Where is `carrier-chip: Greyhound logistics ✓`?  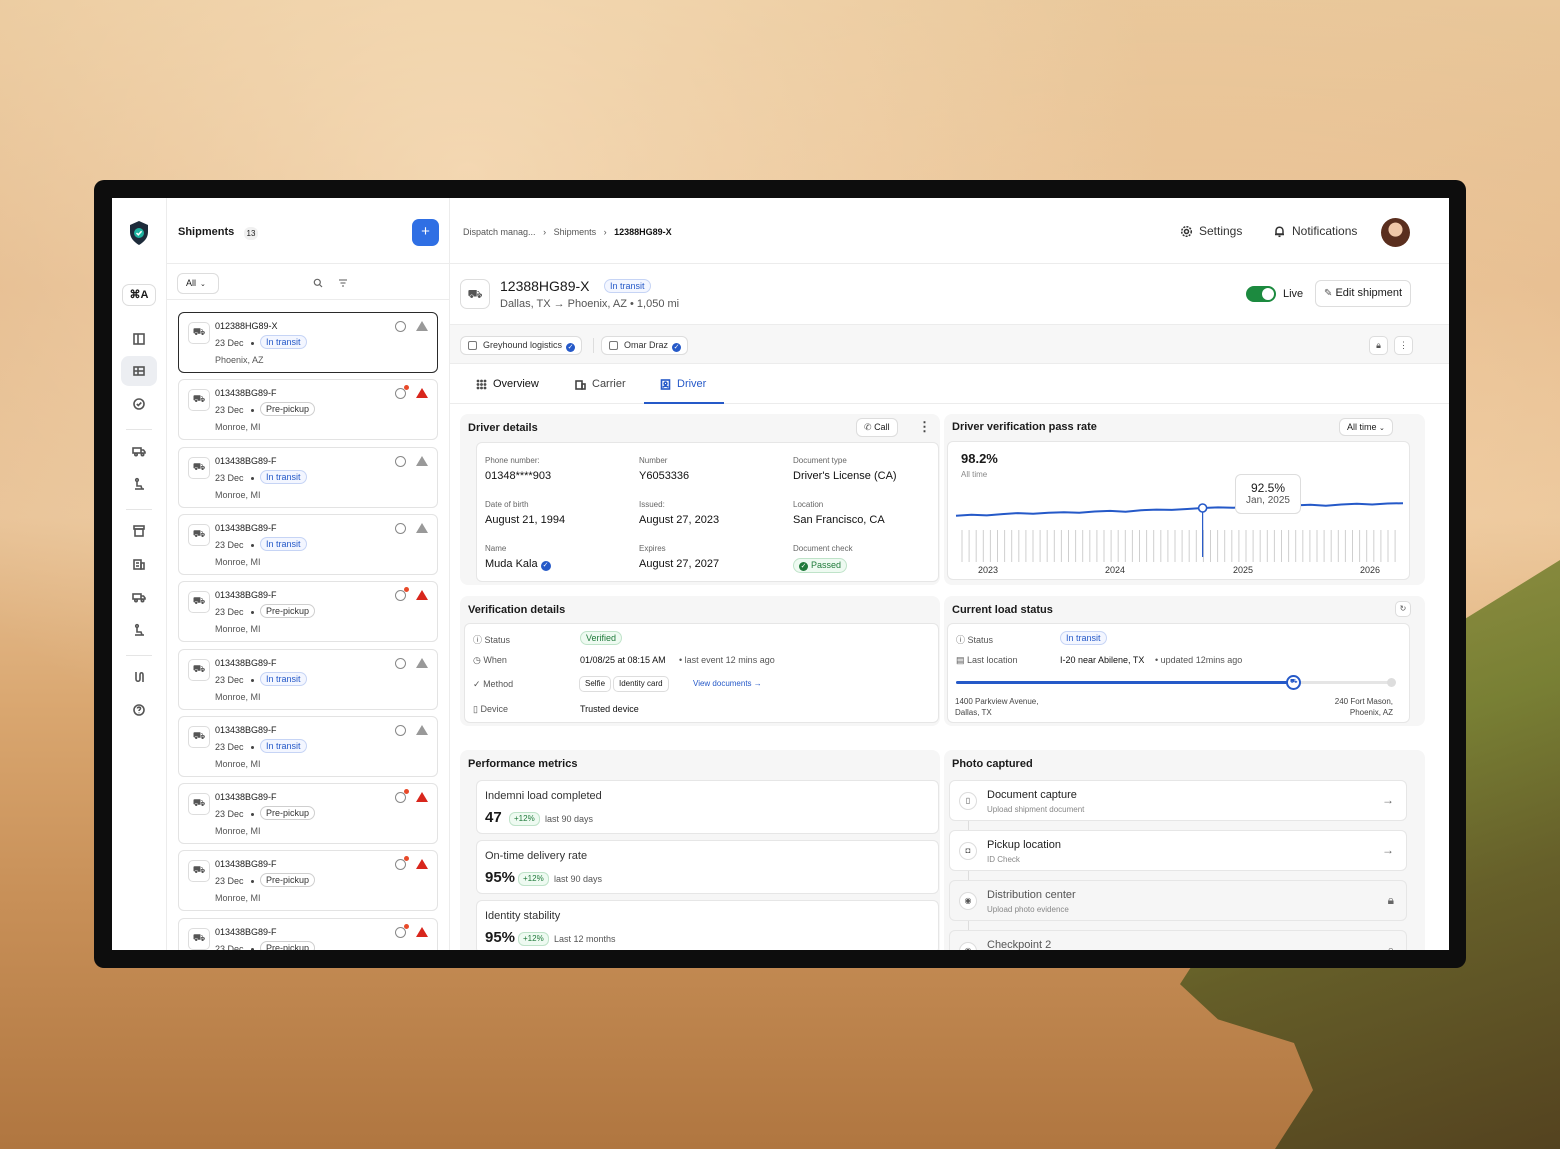 carrier-chip: Greyhound logistics ✓ is located at coordinates (521, 345).